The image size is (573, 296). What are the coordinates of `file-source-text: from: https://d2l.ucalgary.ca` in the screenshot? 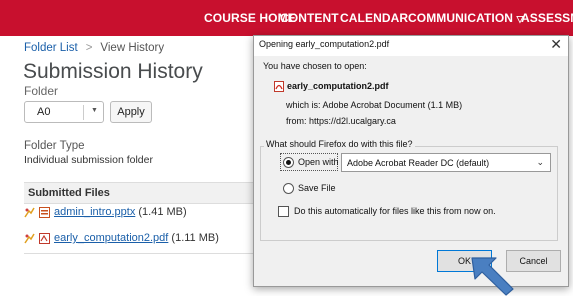 It's located at (341, 121).